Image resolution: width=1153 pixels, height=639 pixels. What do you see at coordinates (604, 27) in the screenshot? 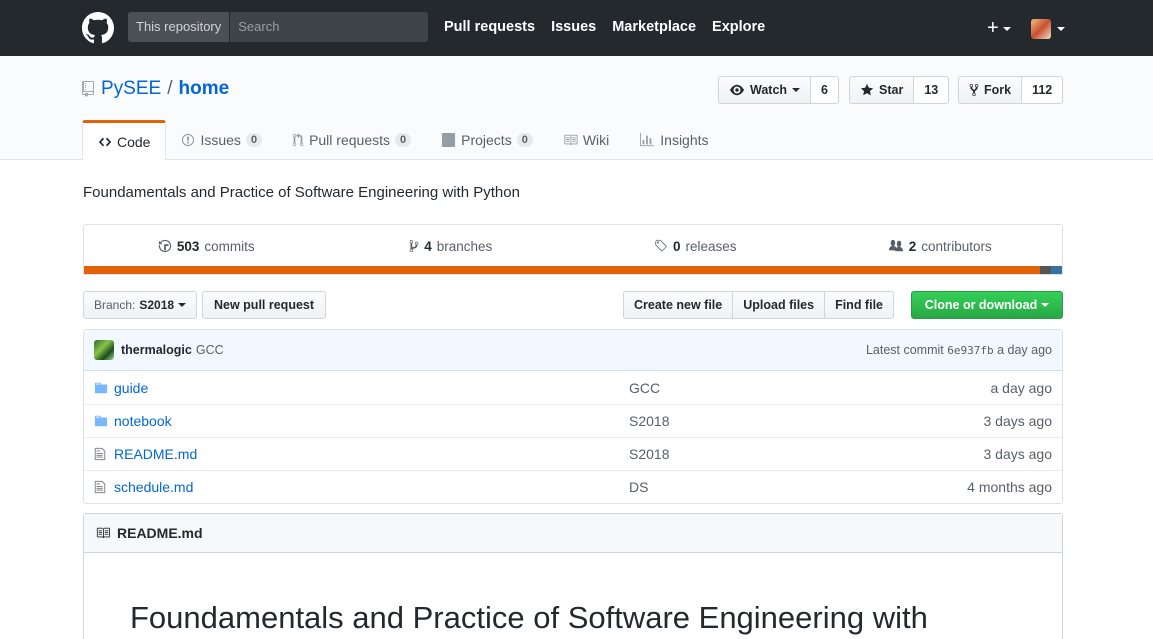
I see `header-nav: Pull requests Issues Marketplace Explore` at bounding box center [604, 27].